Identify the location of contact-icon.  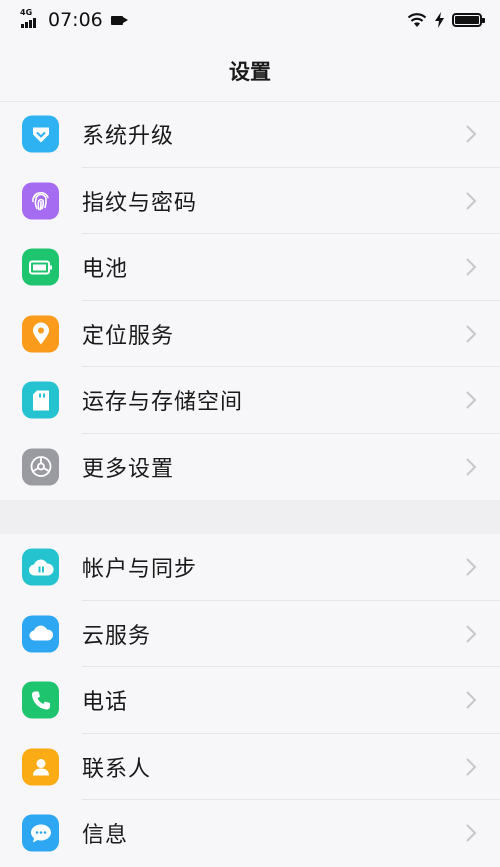
(40, 767).